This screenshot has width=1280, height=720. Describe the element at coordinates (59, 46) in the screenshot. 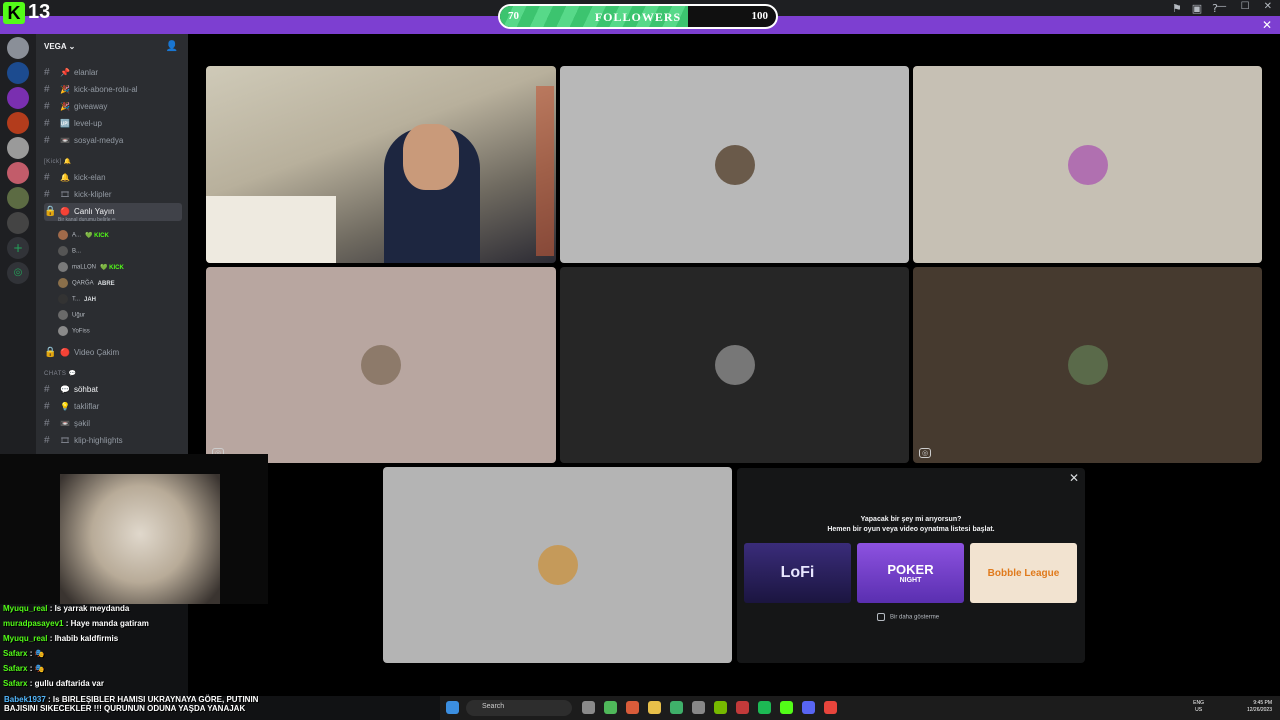

I see `server-name: VEGA ⌄` at that location.